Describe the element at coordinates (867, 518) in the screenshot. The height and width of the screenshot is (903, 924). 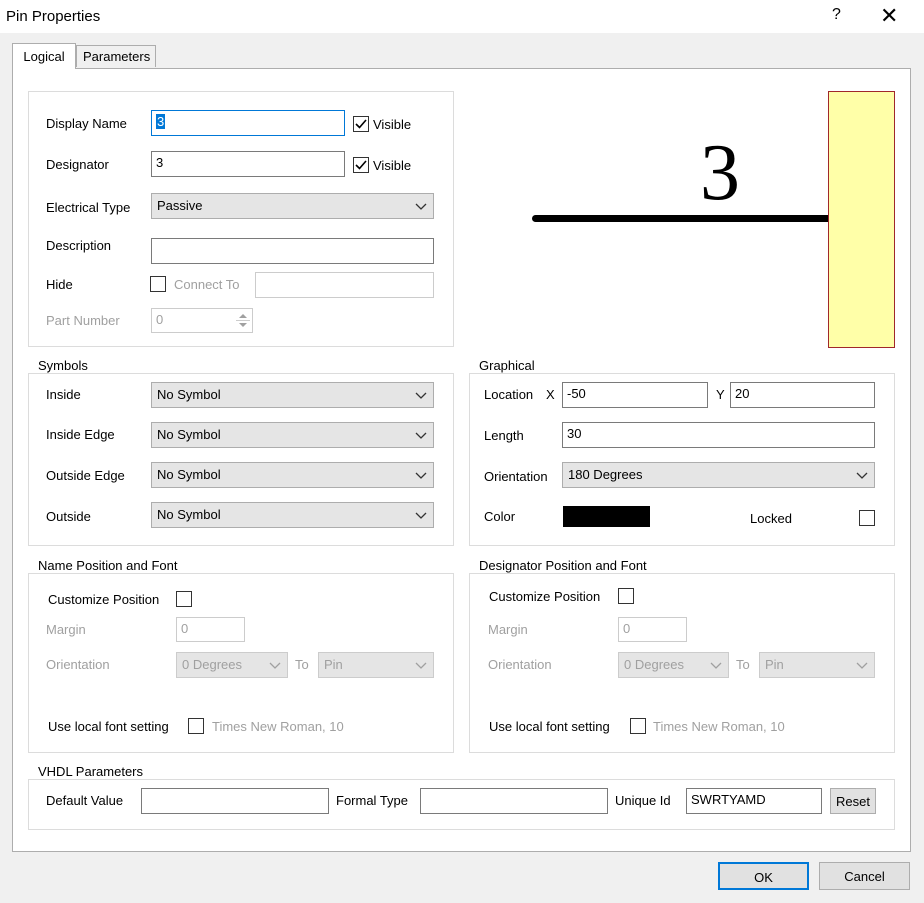
I see `locked-checkbox` at that location.